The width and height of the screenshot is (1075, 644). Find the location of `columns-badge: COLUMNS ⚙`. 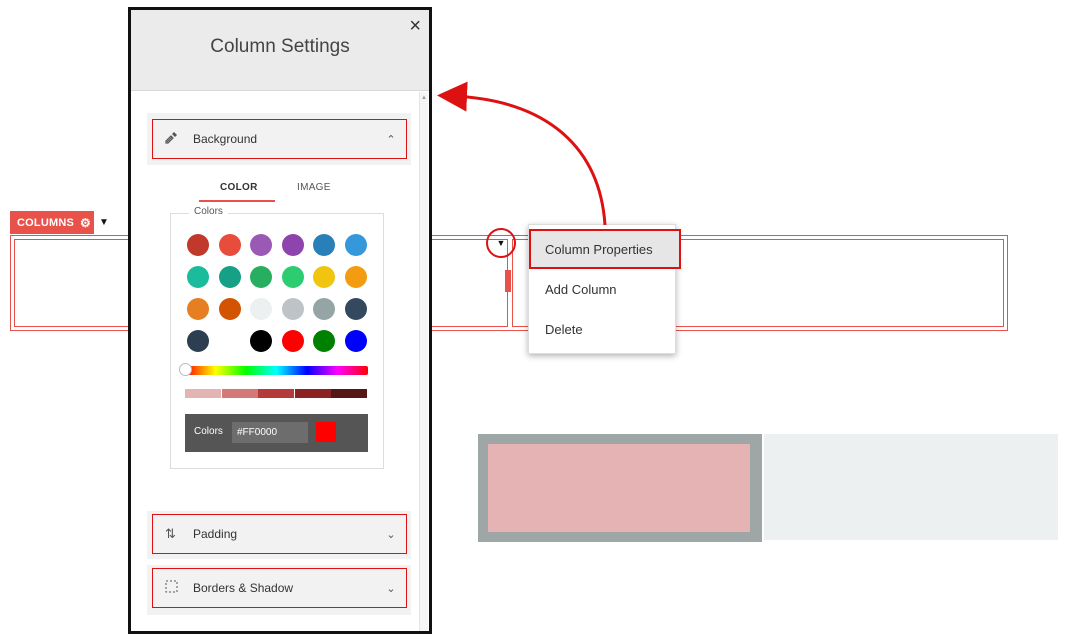

columns-badge: COLUMNS ⚙ is located at coordinates (52, 222).